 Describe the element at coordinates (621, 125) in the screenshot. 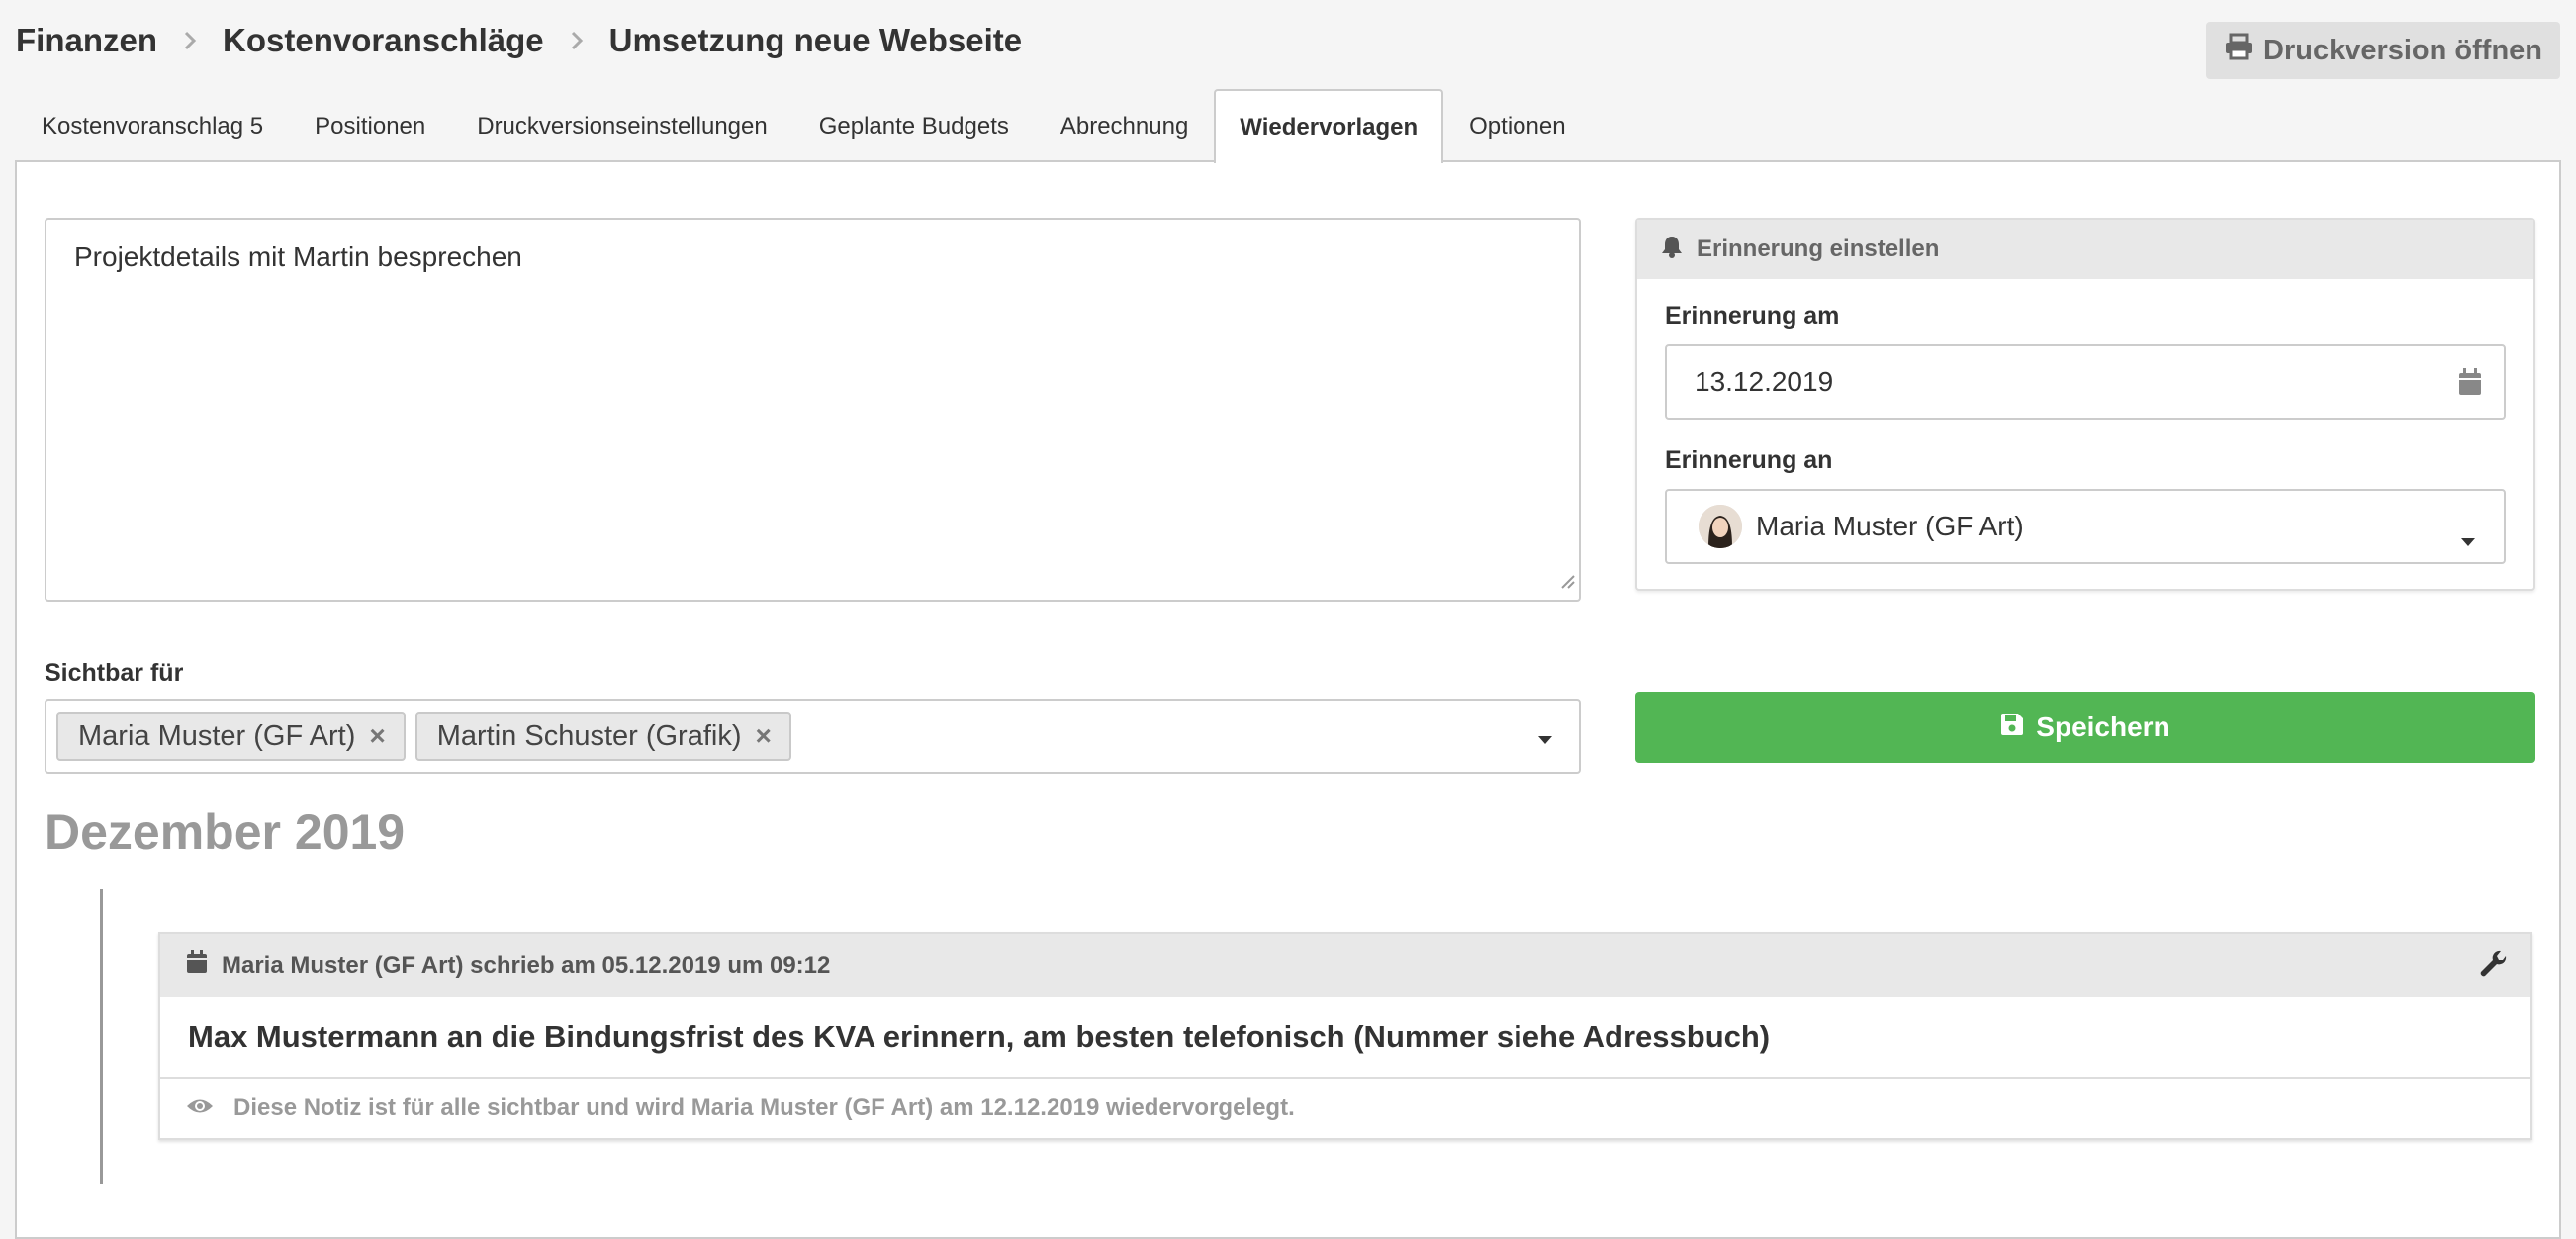

I see `tab-druckversionseinstellungen: Druckversionseinstellungen` at that location.